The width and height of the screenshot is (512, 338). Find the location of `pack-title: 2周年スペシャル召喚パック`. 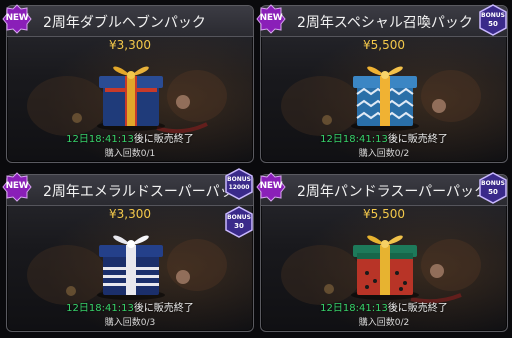

pack-title: 2周年スペシャル召喚パック is located at coordinates (385, 23).